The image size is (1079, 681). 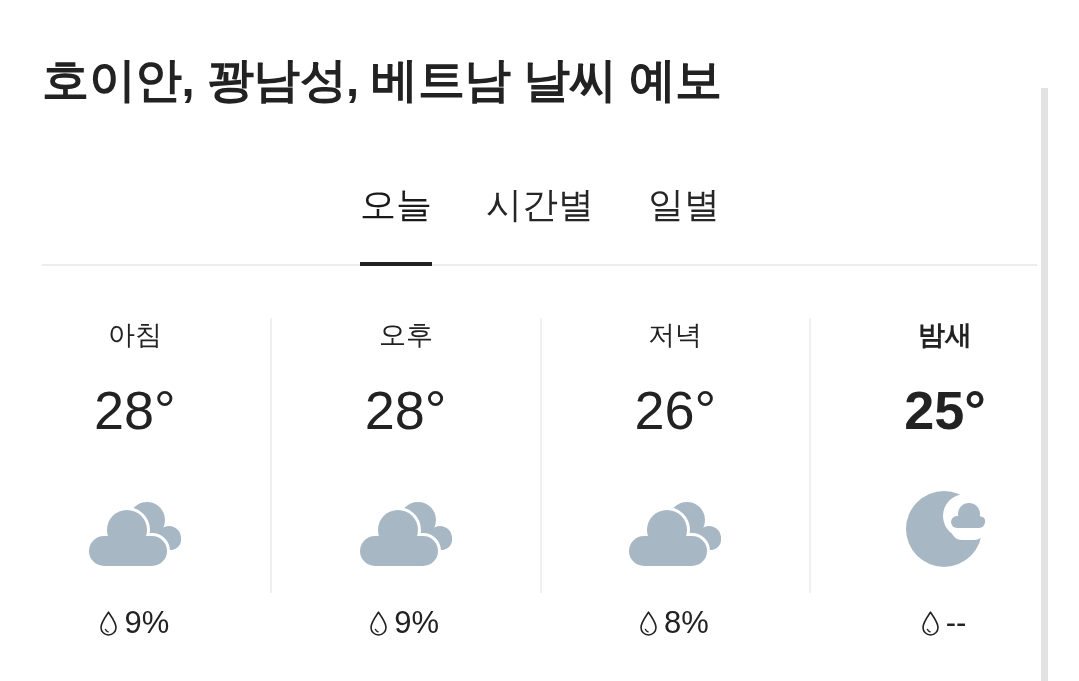 What do you see at coordinates (945, 528) in the screenshot?
I see `moon-cloud-icon` at bounding box center [945, 528].